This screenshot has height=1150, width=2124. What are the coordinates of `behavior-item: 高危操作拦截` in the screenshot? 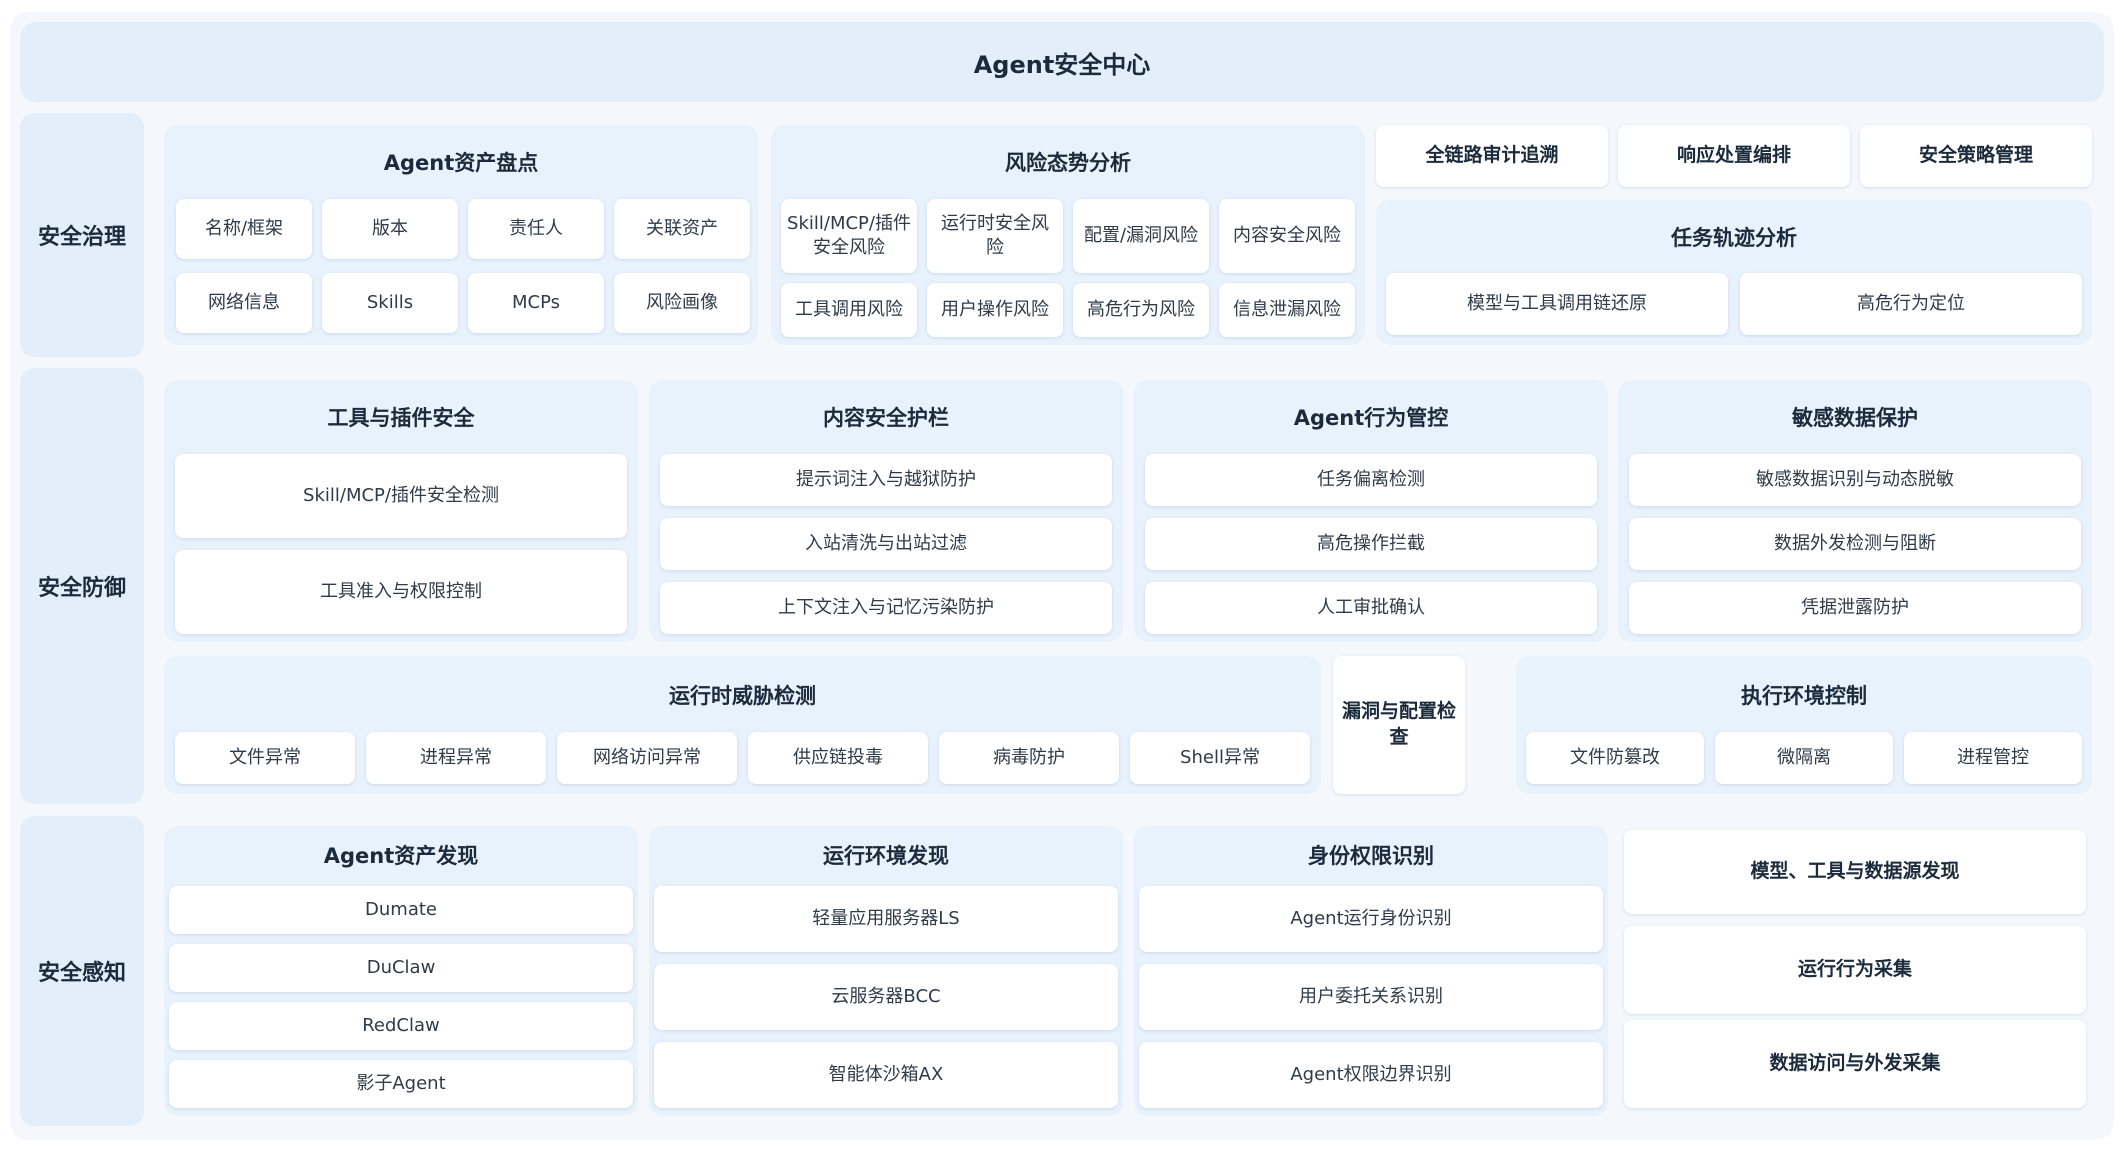 It's located at (1371, 544).